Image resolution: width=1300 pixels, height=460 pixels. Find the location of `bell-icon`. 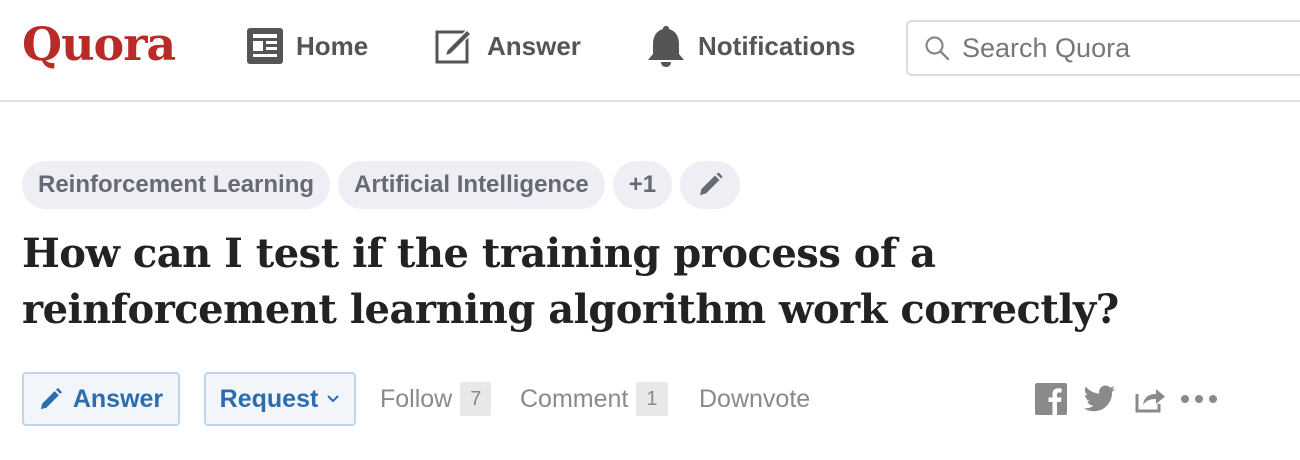

bell-icon is located at coordinates (666, 46).